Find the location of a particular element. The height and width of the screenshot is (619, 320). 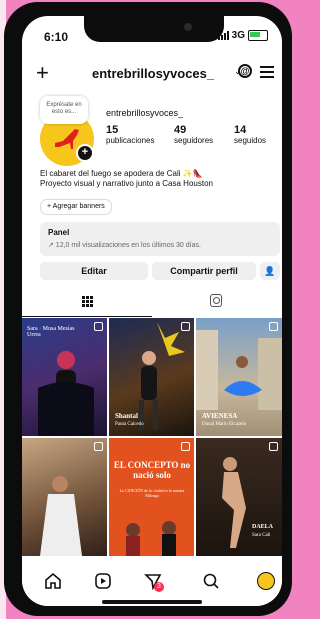

status-time: 6:10 is located at coordinates (56, 37).